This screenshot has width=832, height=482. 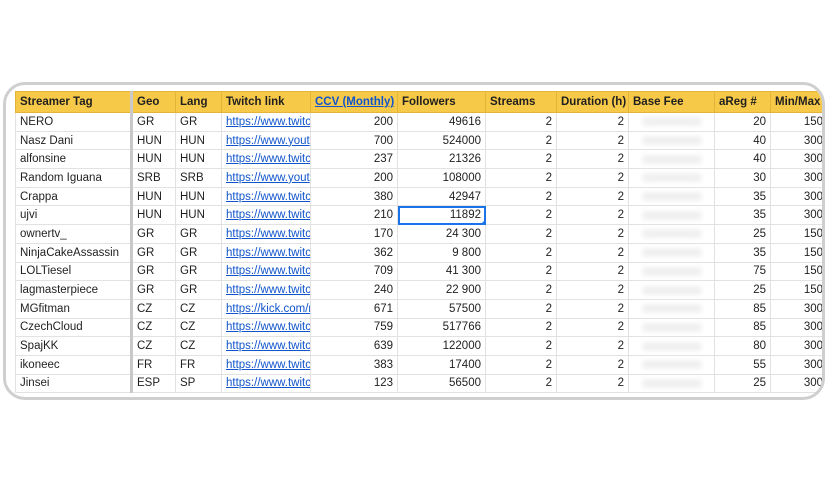 I want to click on header-min-max: Min/Max, so click(x=796, y=102).